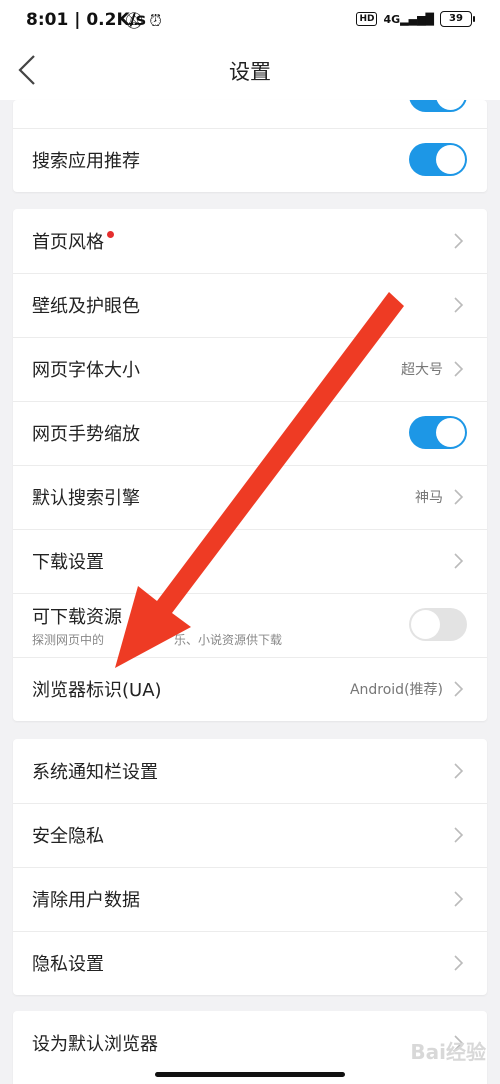  What do you see at coordinates (422, 370) in the screenshot?
I see `row-value: 超大号` at bounding box center [422, 370].